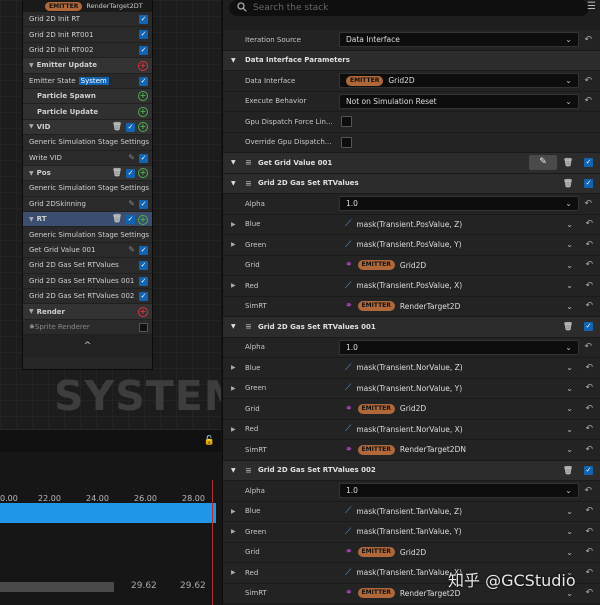  I want to click on timeline-track-bar, so click(108, 513).